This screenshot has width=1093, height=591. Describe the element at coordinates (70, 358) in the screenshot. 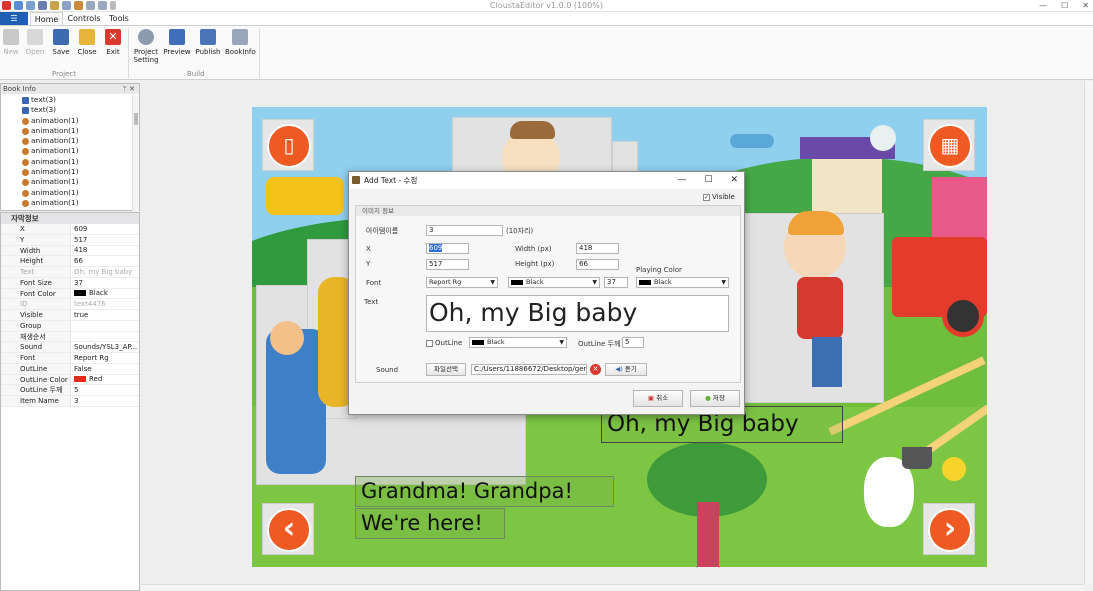

I see `property-row: Font Report Rg` at that location.